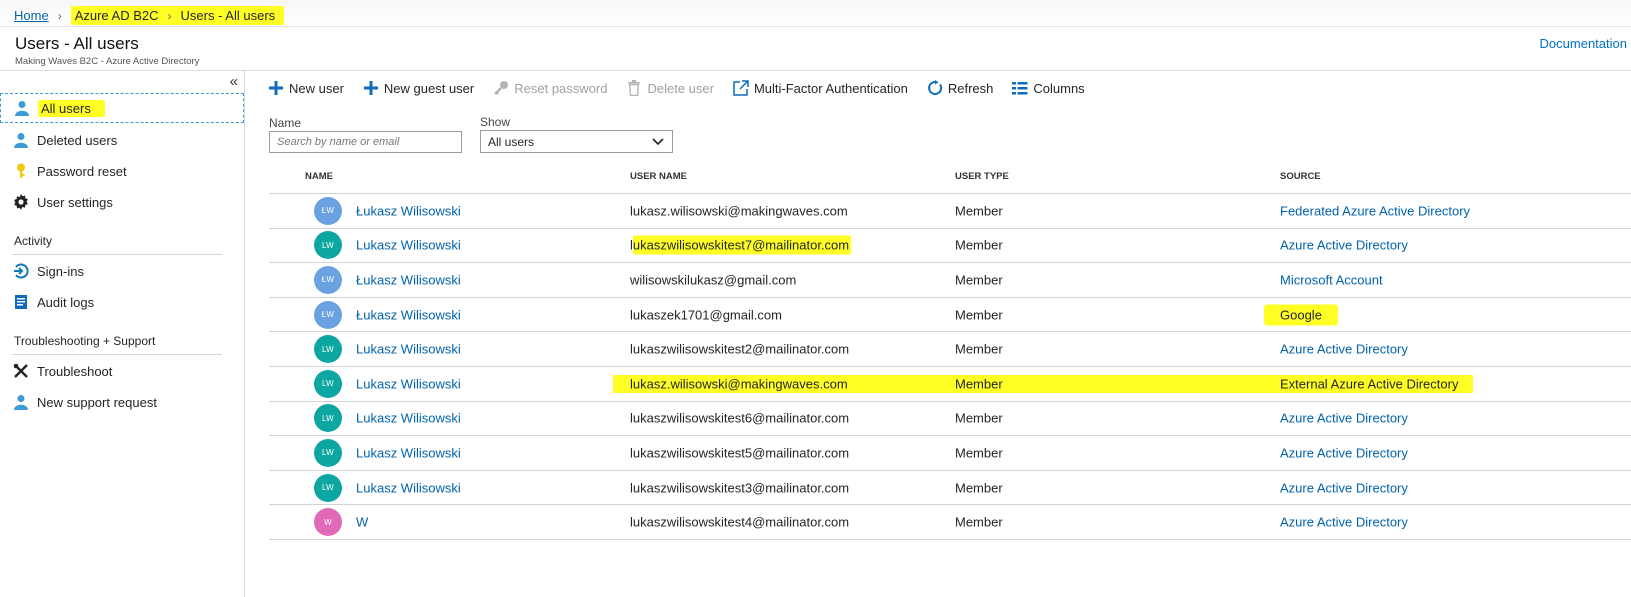  I want to click on column-header-user-type: USER TYPE, so click(982, 176).